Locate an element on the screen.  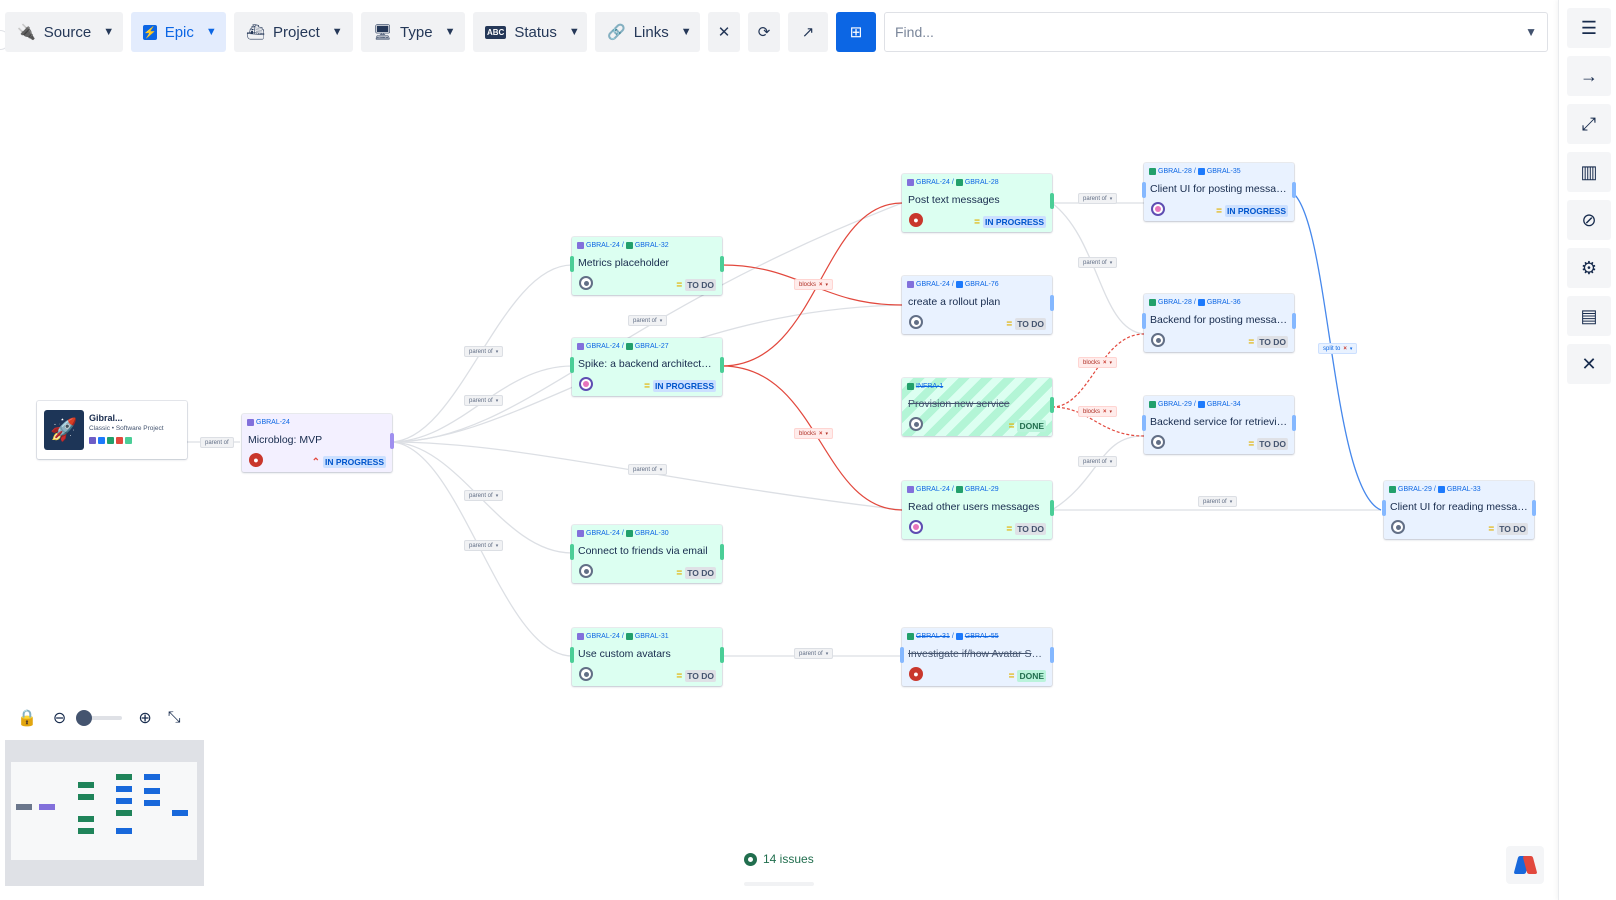
columns-button: ▥ is located at coordinates (1589, 172).